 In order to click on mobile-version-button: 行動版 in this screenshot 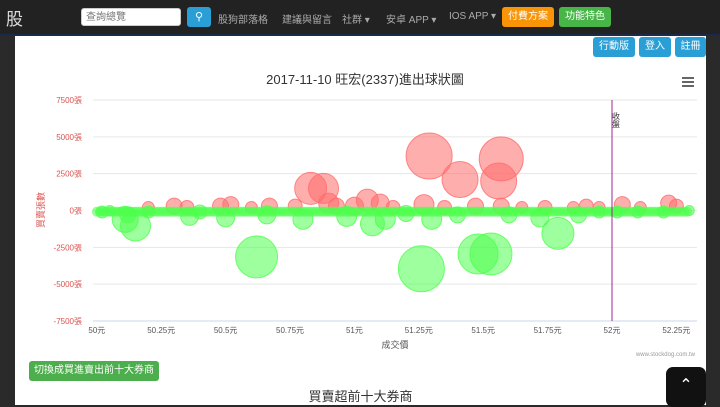, I will do `click(614, 47)`.